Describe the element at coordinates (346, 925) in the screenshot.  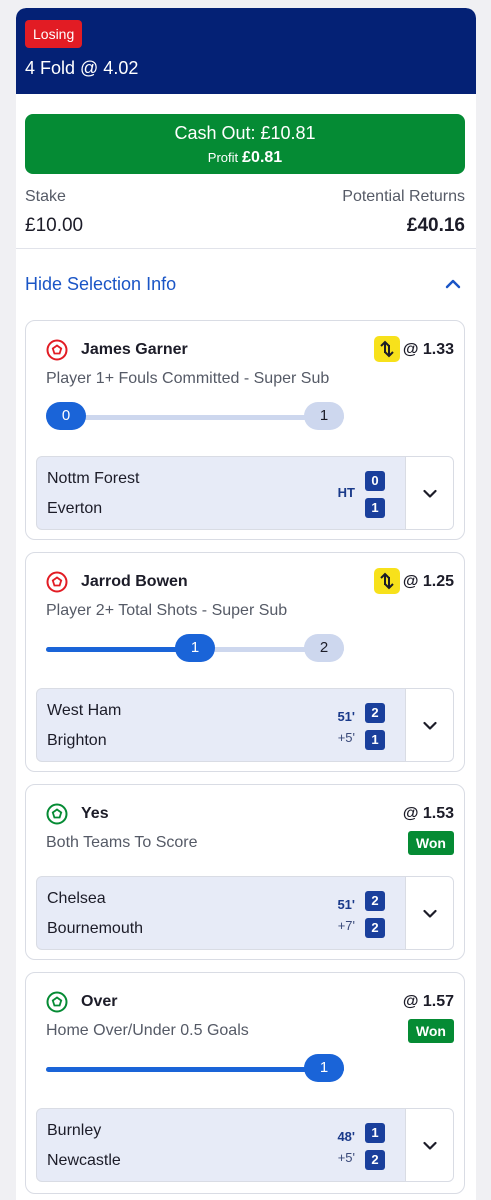
I see `added-time: +7'` at that location.